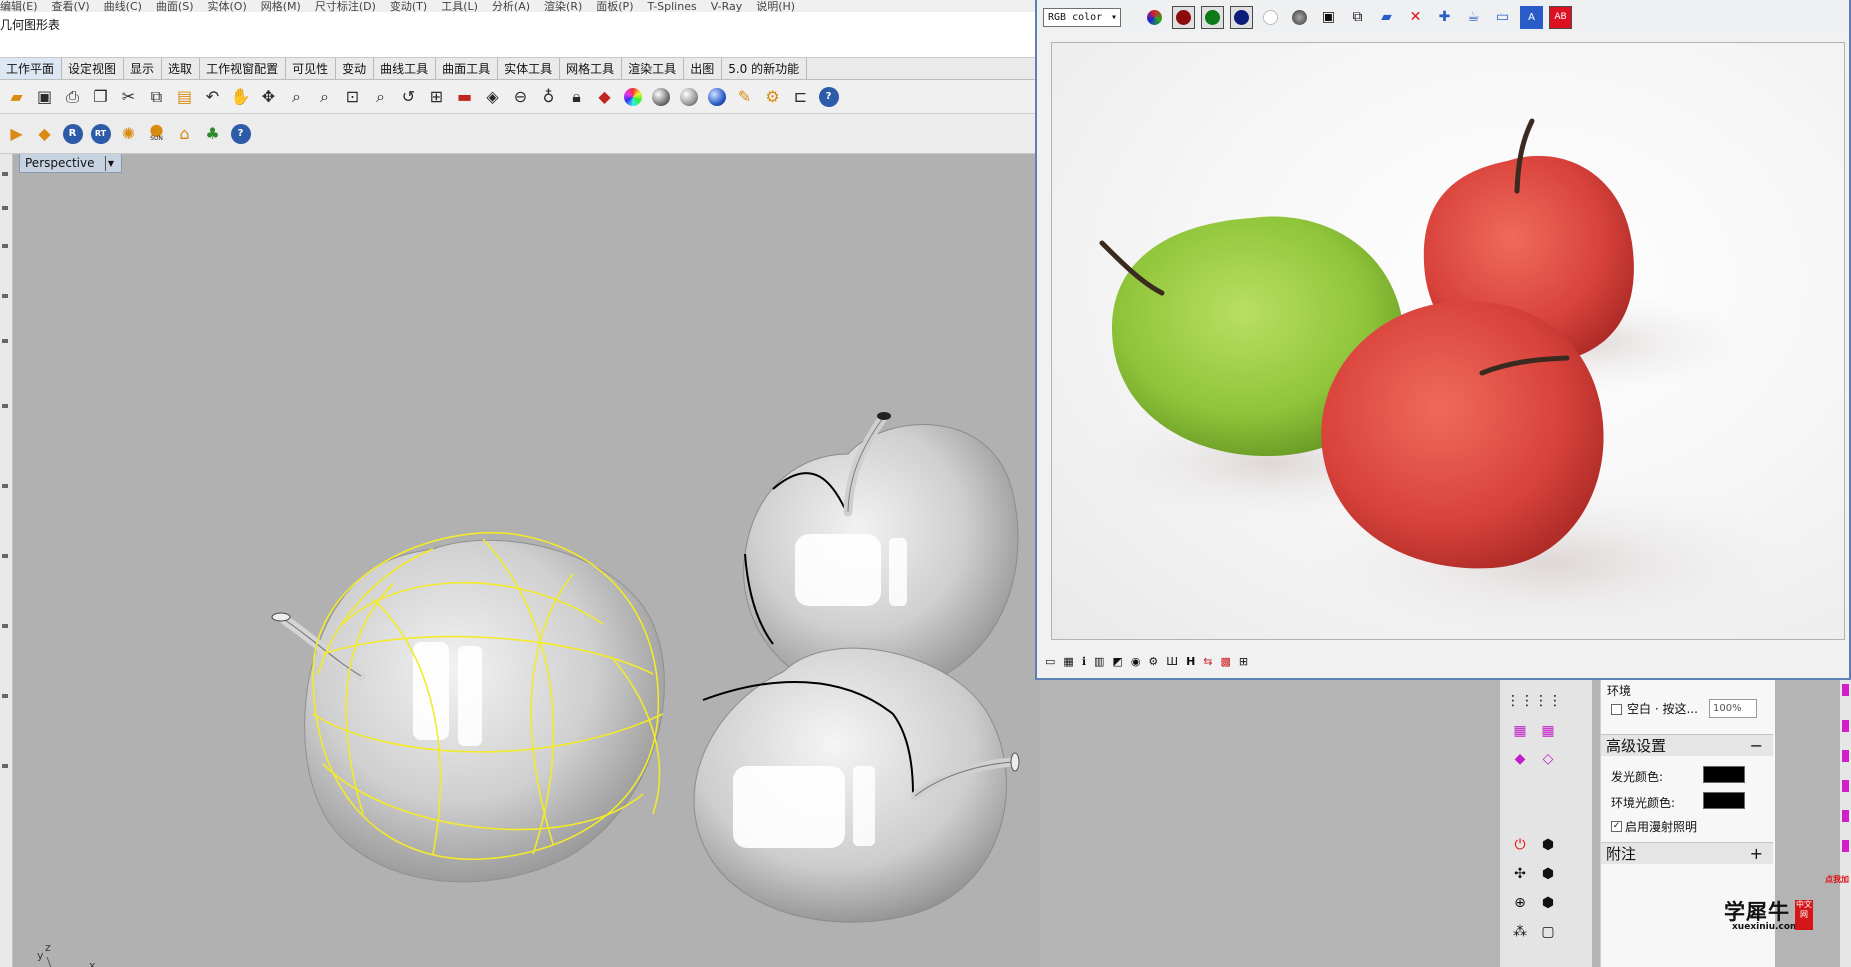 This screenshot has height=967, width=1851. Describe the element at coordinates (1733, 708) in the screenshot. I see `intensity-spinner: 100%` at that location.